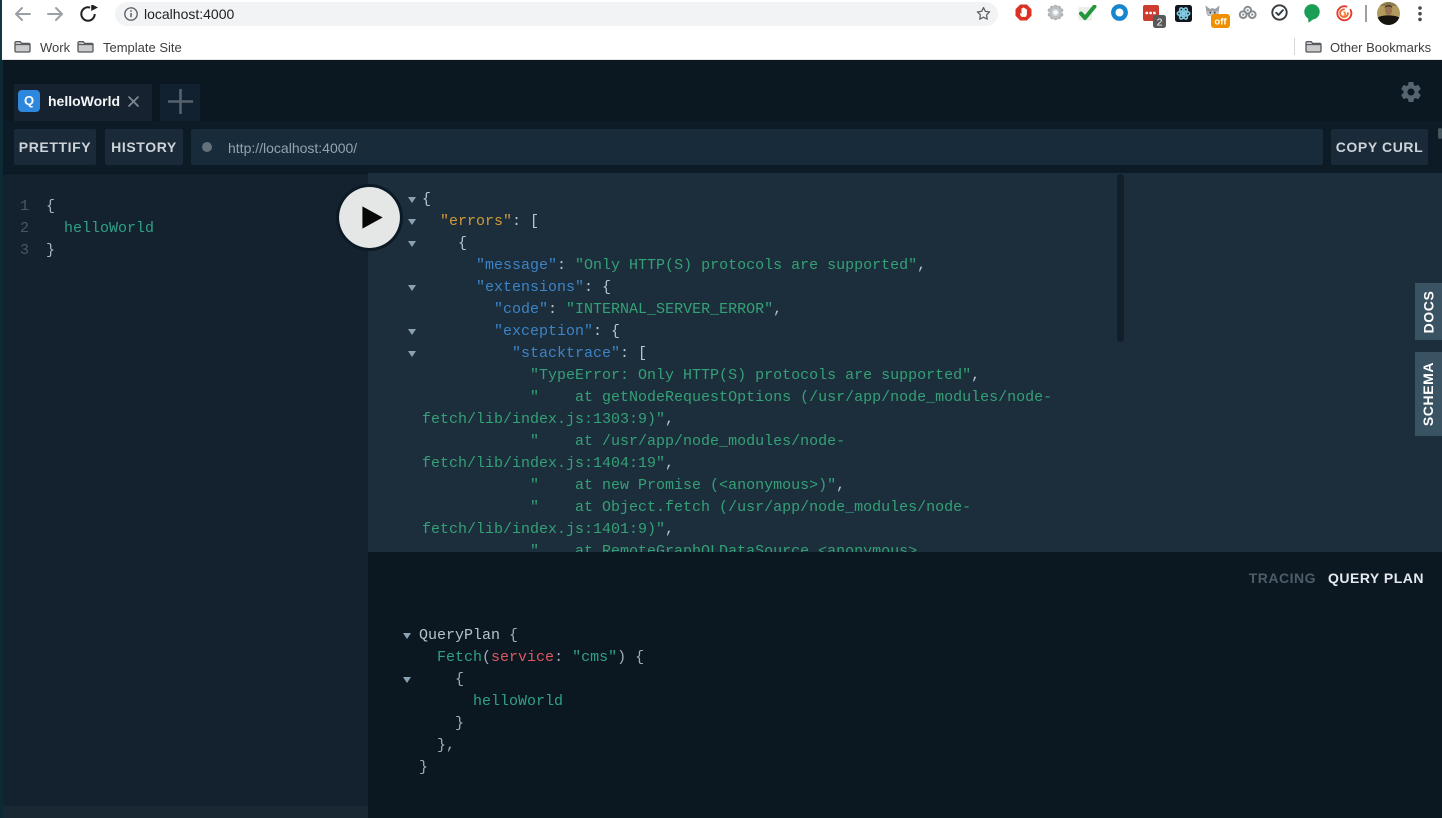 Image resolution: width=1442 pixels, height=818 pixels. What do you see at coordinates (1220, 22) in the screenshot?
I see `svg-text: off` at bounding box center [1220, 22].